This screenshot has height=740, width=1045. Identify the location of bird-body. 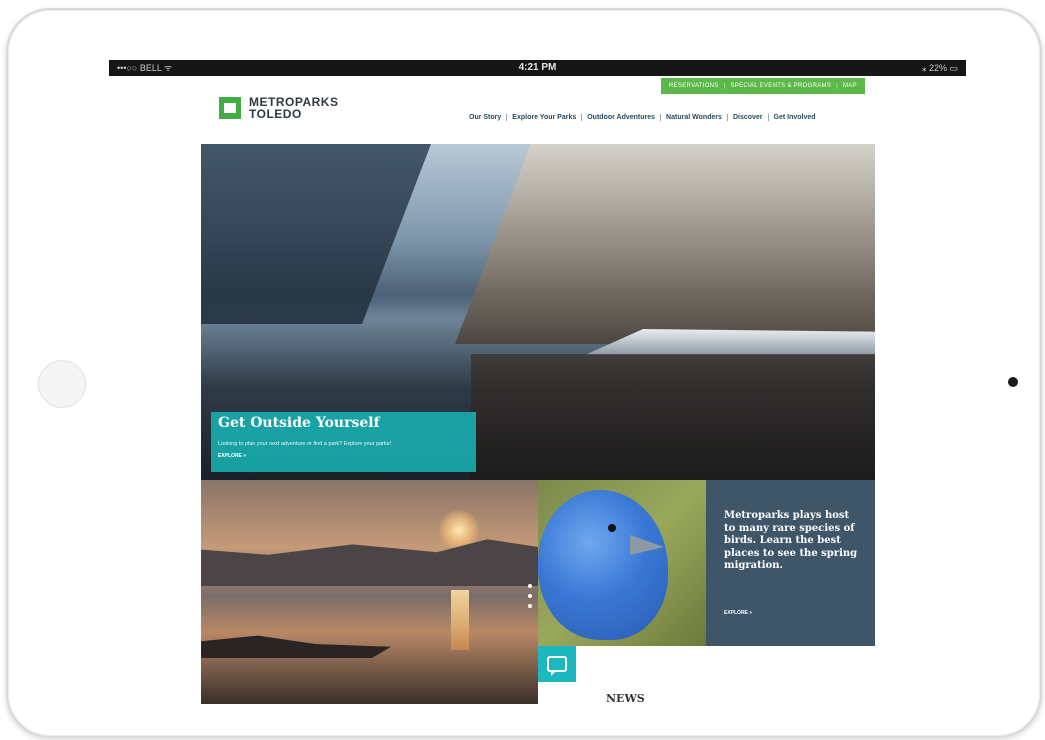
(603, 565).